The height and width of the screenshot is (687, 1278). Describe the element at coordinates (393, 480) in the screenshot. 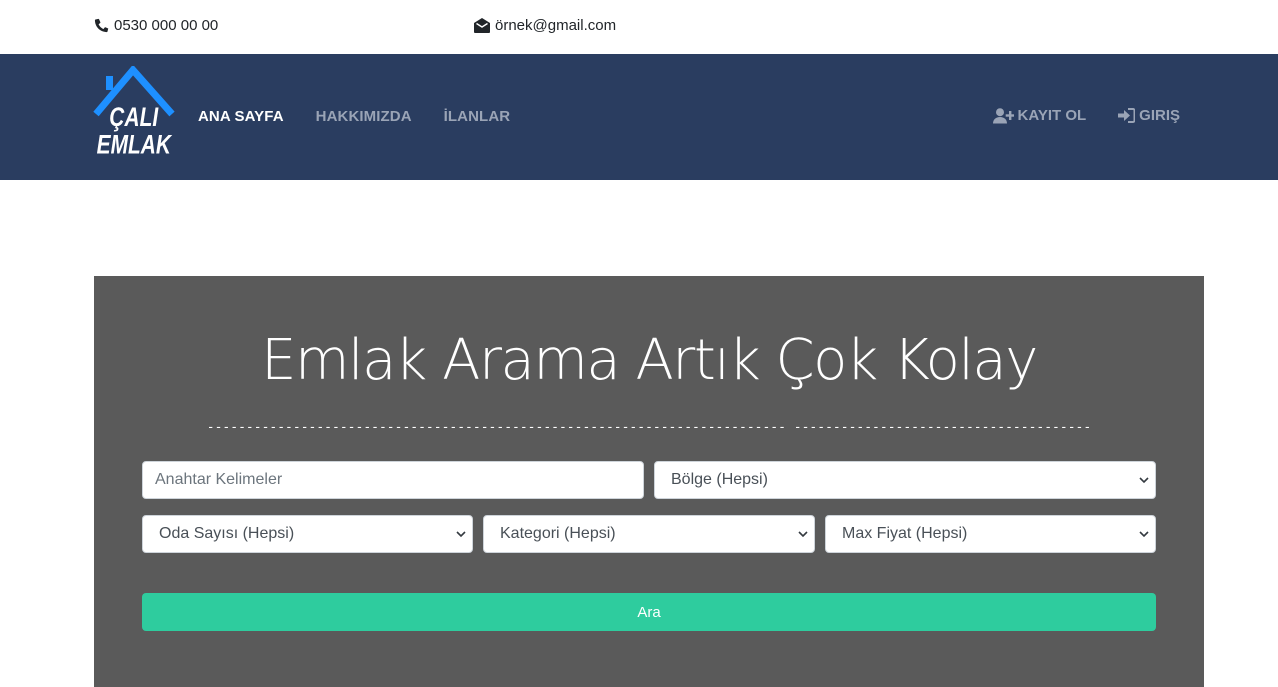

I see `keywords-input` at that location.